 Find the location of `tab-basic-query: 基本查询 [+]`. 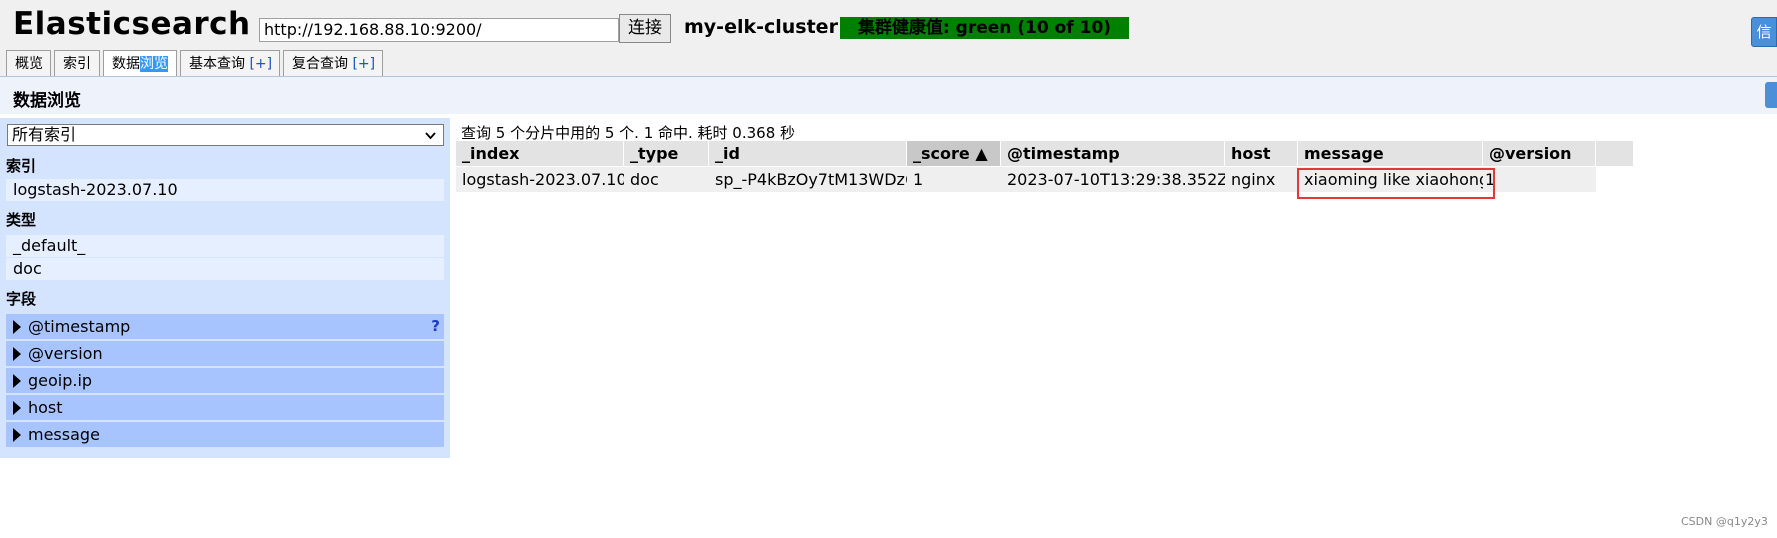

tab-basic-query: 基本查询 [+] is located at coordinates (230, 63).